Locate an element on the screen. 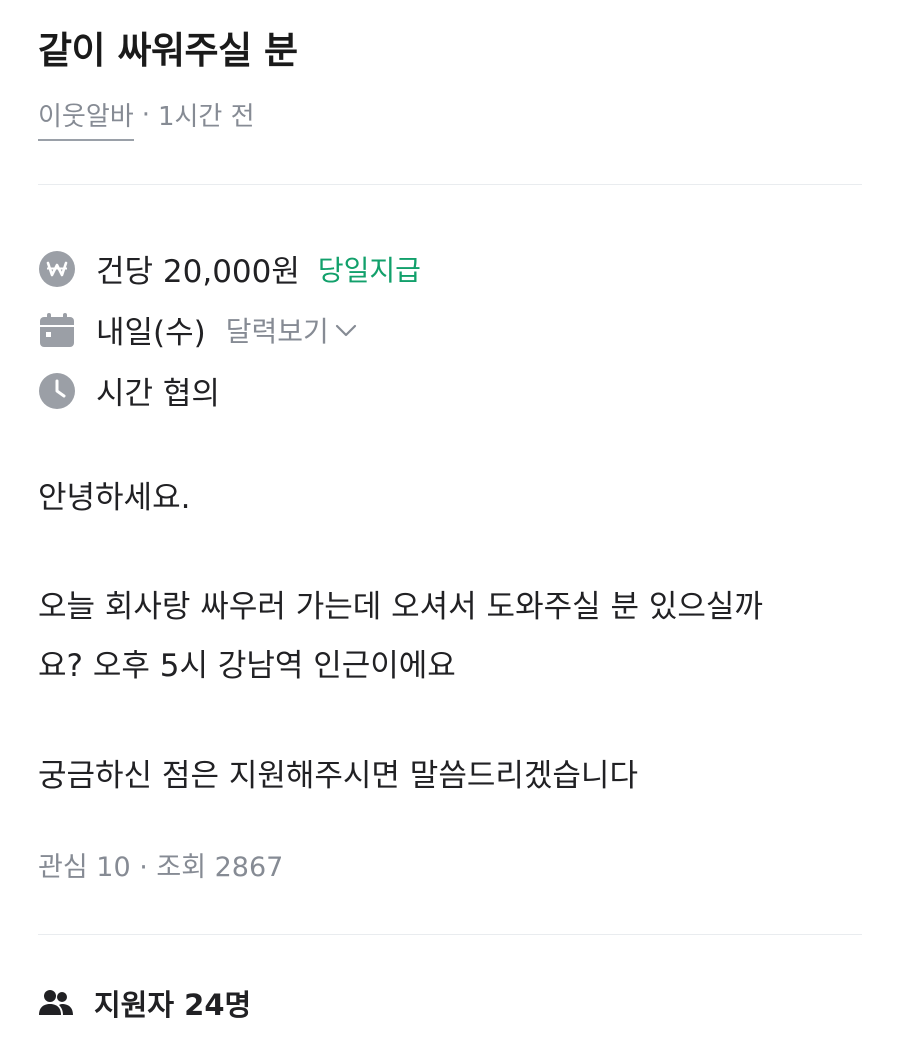 This screenshot has height=1037, width=900. author-link: 이웃알바 is located at coordinates (86, 118).